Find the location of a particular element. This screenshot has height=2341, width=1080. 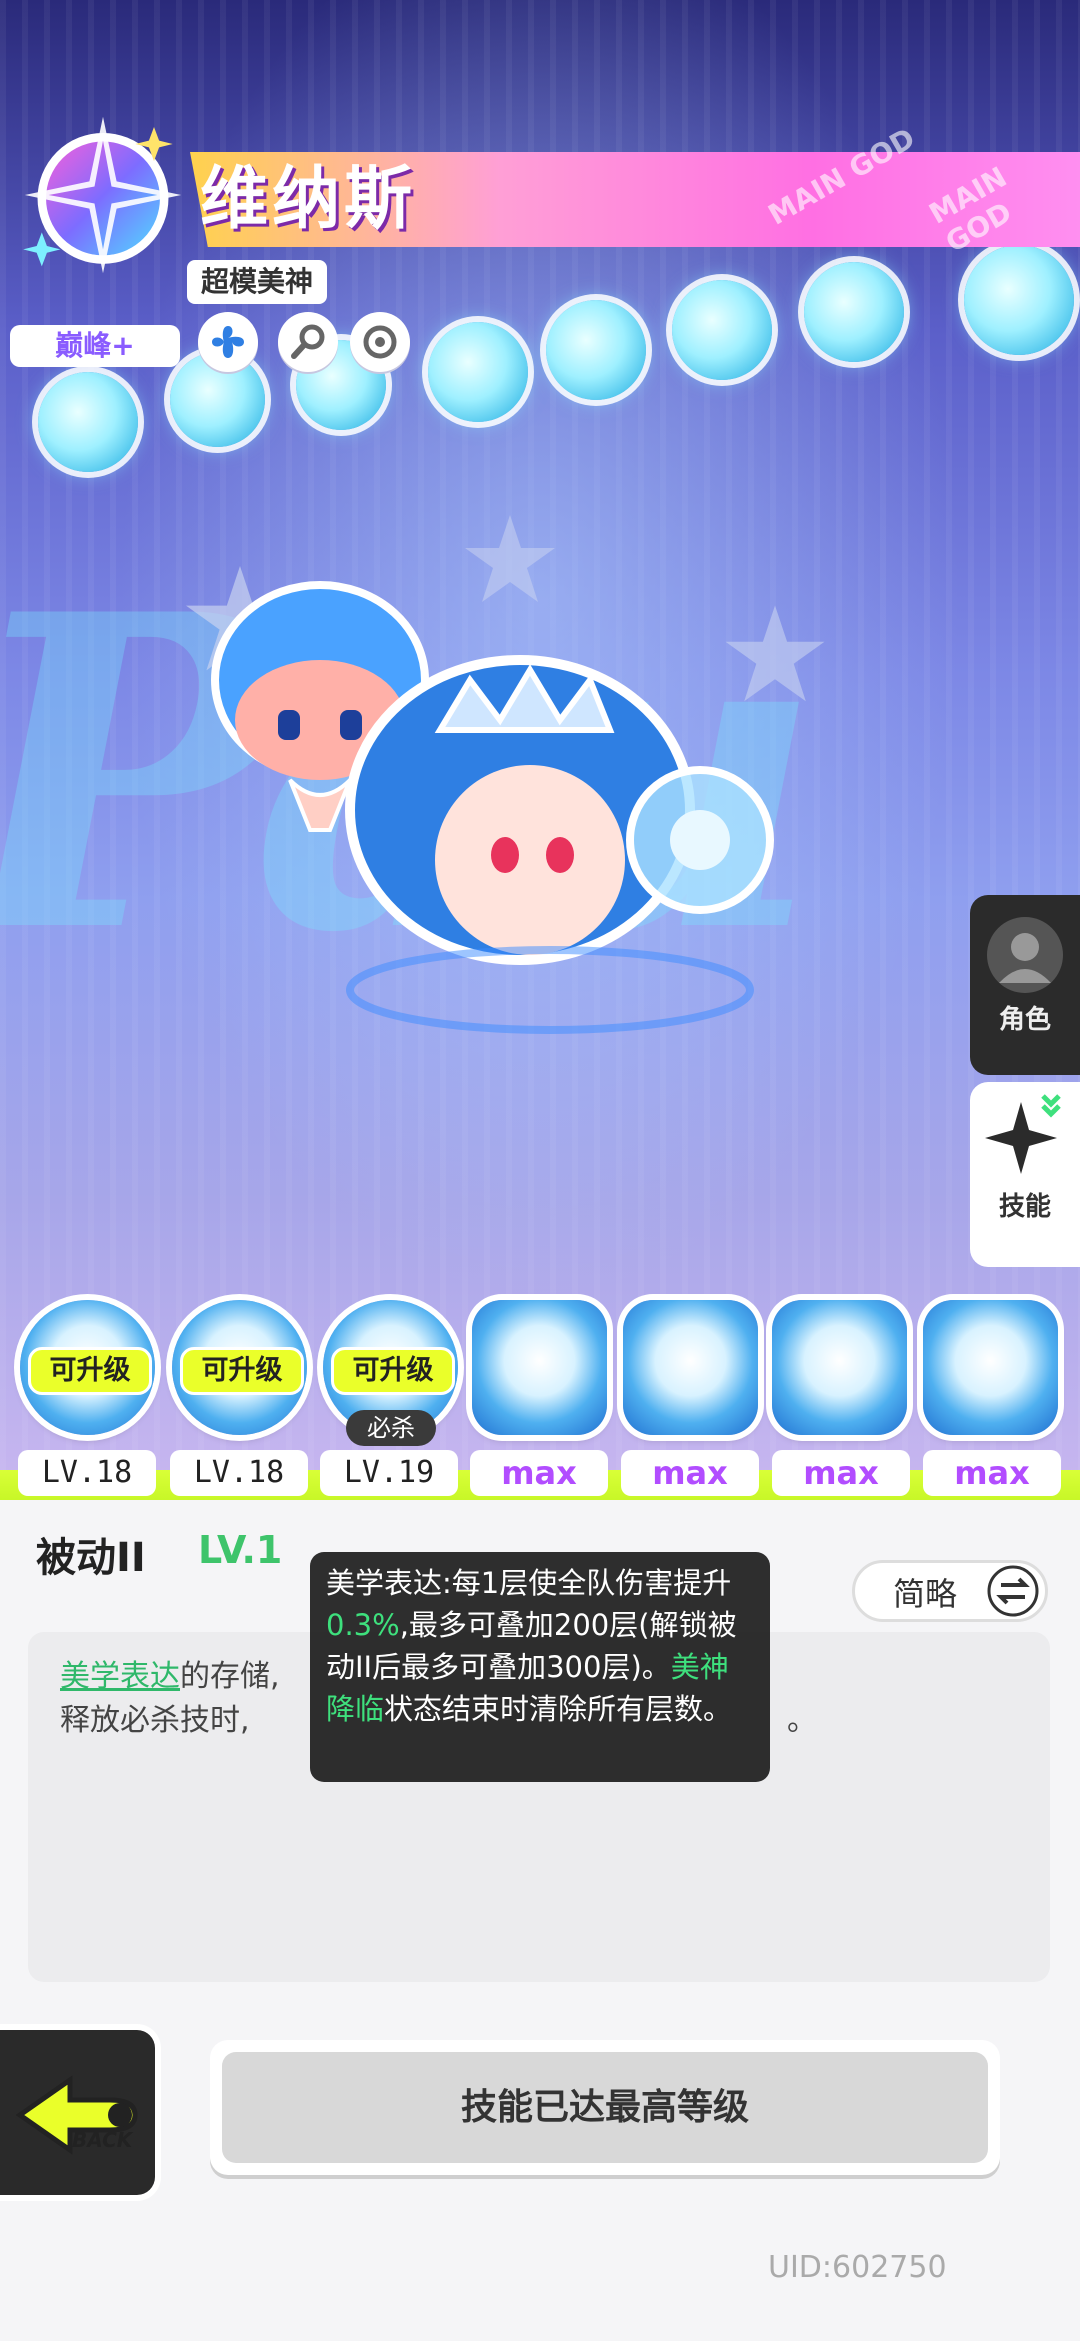

brief-toggle-label: 简略 is located at coordinates (925, 1594).